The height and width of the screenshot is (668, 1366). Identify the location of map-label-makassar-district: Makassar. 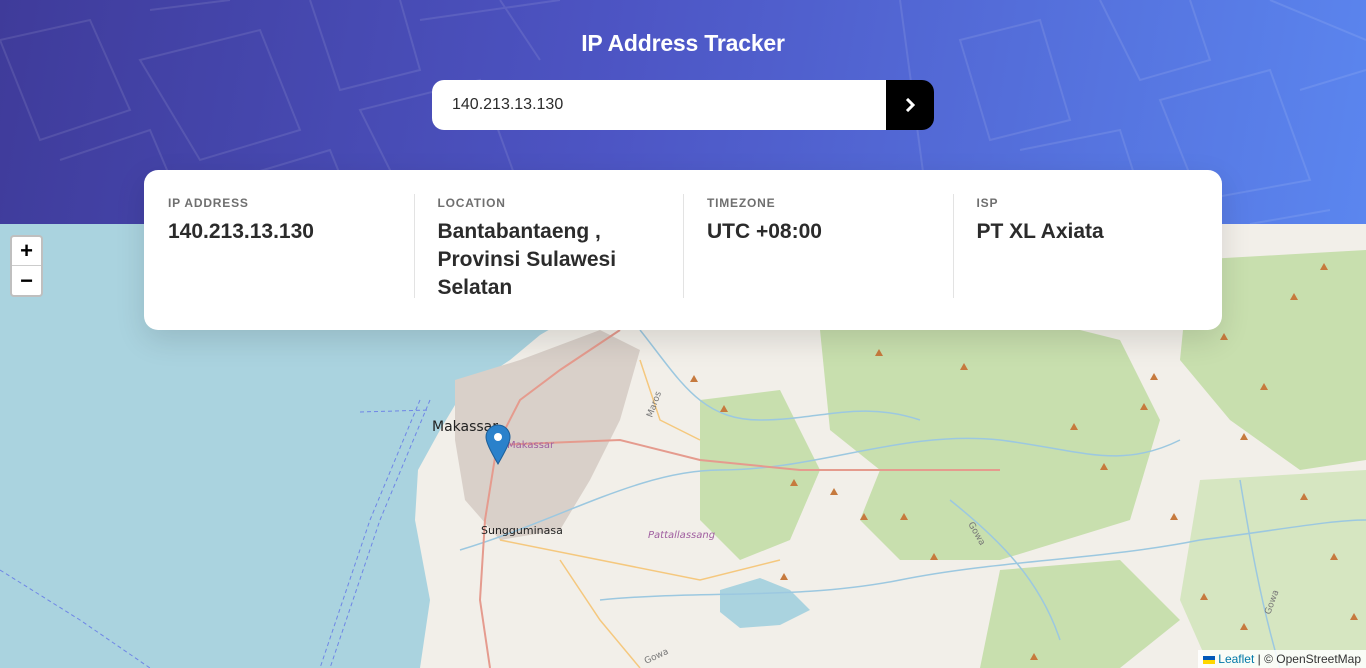
(531, 445).